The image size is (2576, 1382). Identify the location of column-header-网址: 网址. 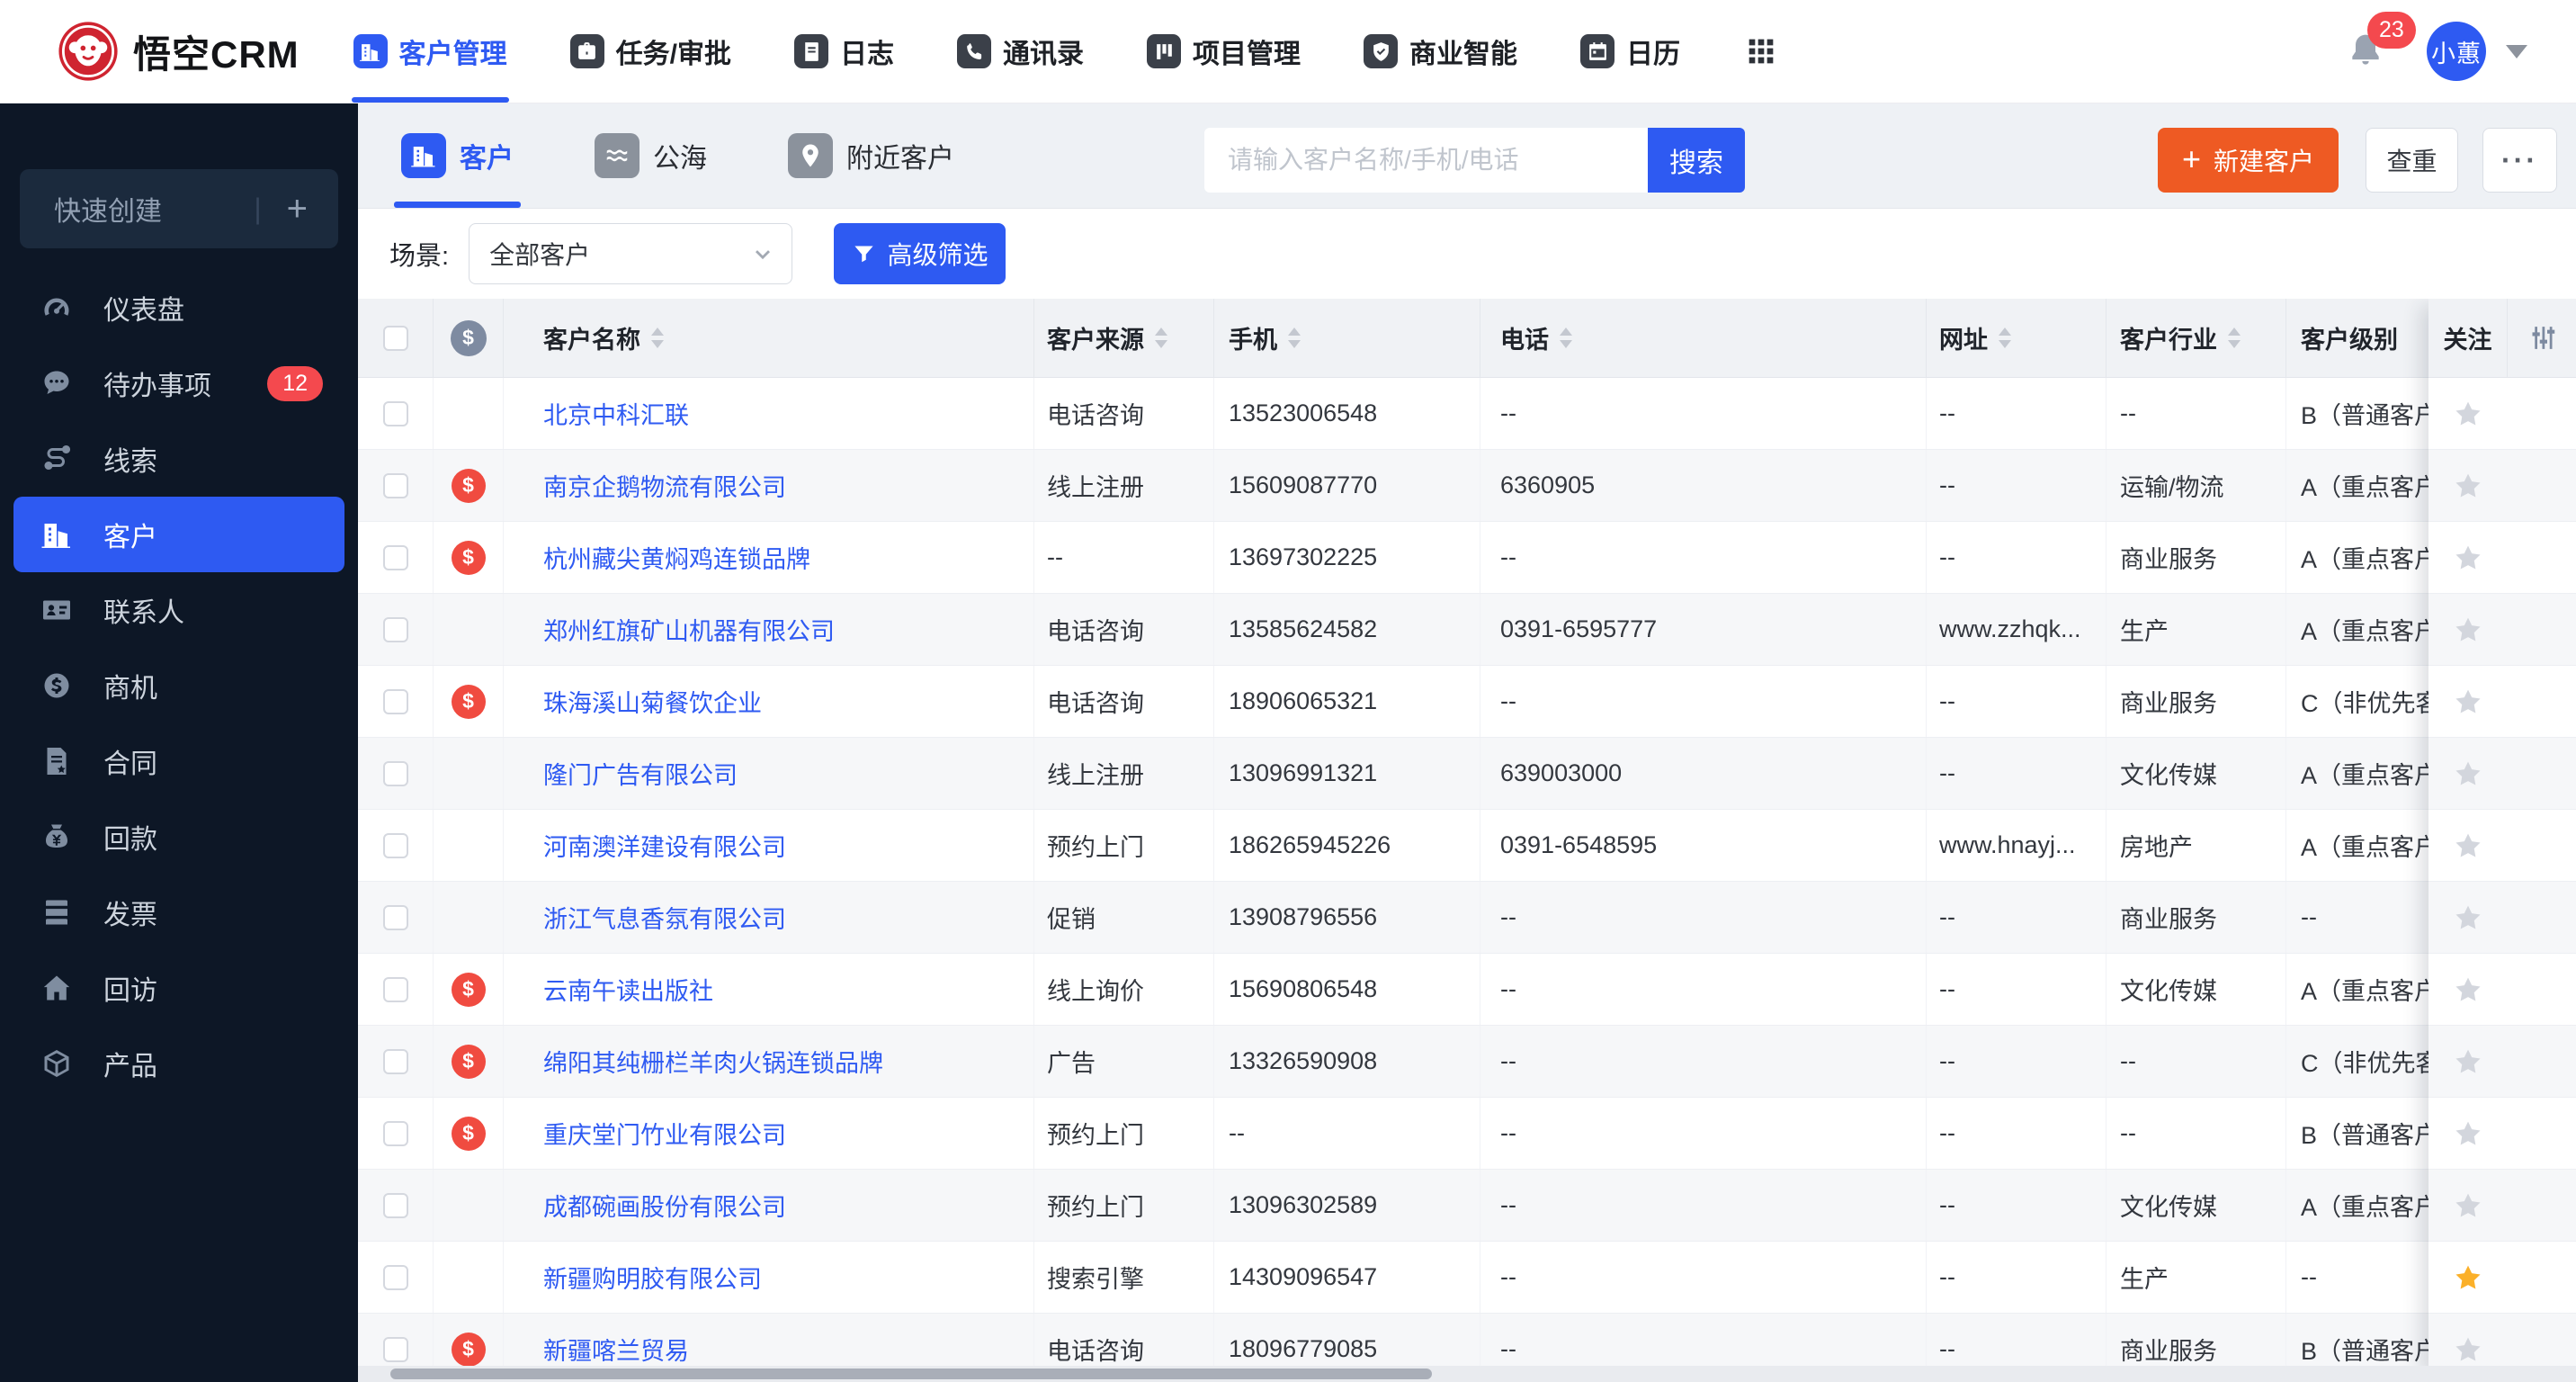
(2016, 338).